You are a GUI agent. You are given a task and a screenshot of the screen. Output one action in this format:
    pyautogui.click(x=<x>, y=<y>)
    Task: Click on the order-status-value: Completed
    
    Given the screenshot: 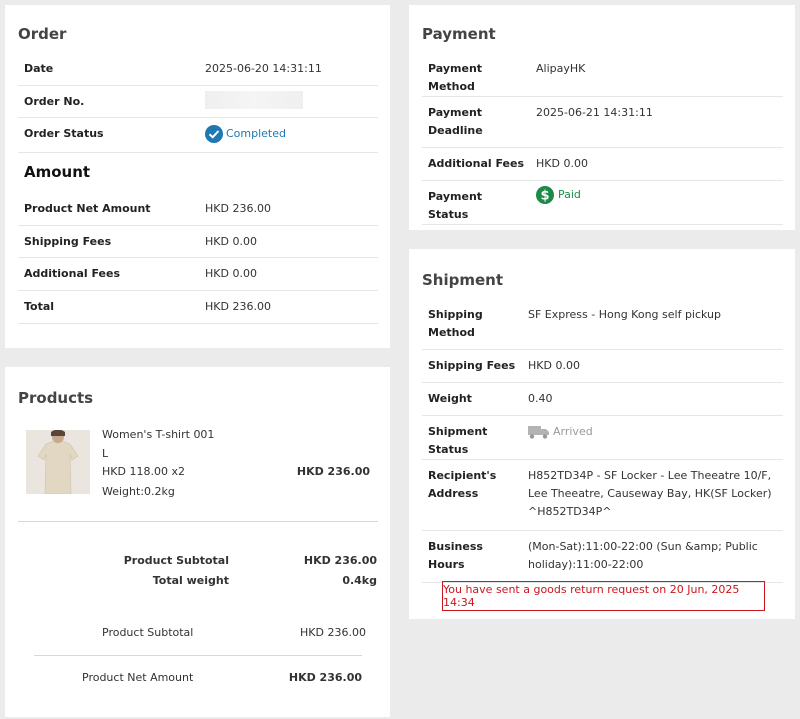 What is the action you would take?
    pyautogui.click(x=256, y=133)
    